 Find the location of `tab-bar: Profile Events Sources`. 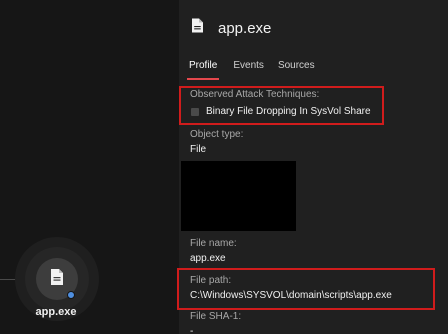

tab-bar: Profile Events Sources is located at coordinates (258, 69).